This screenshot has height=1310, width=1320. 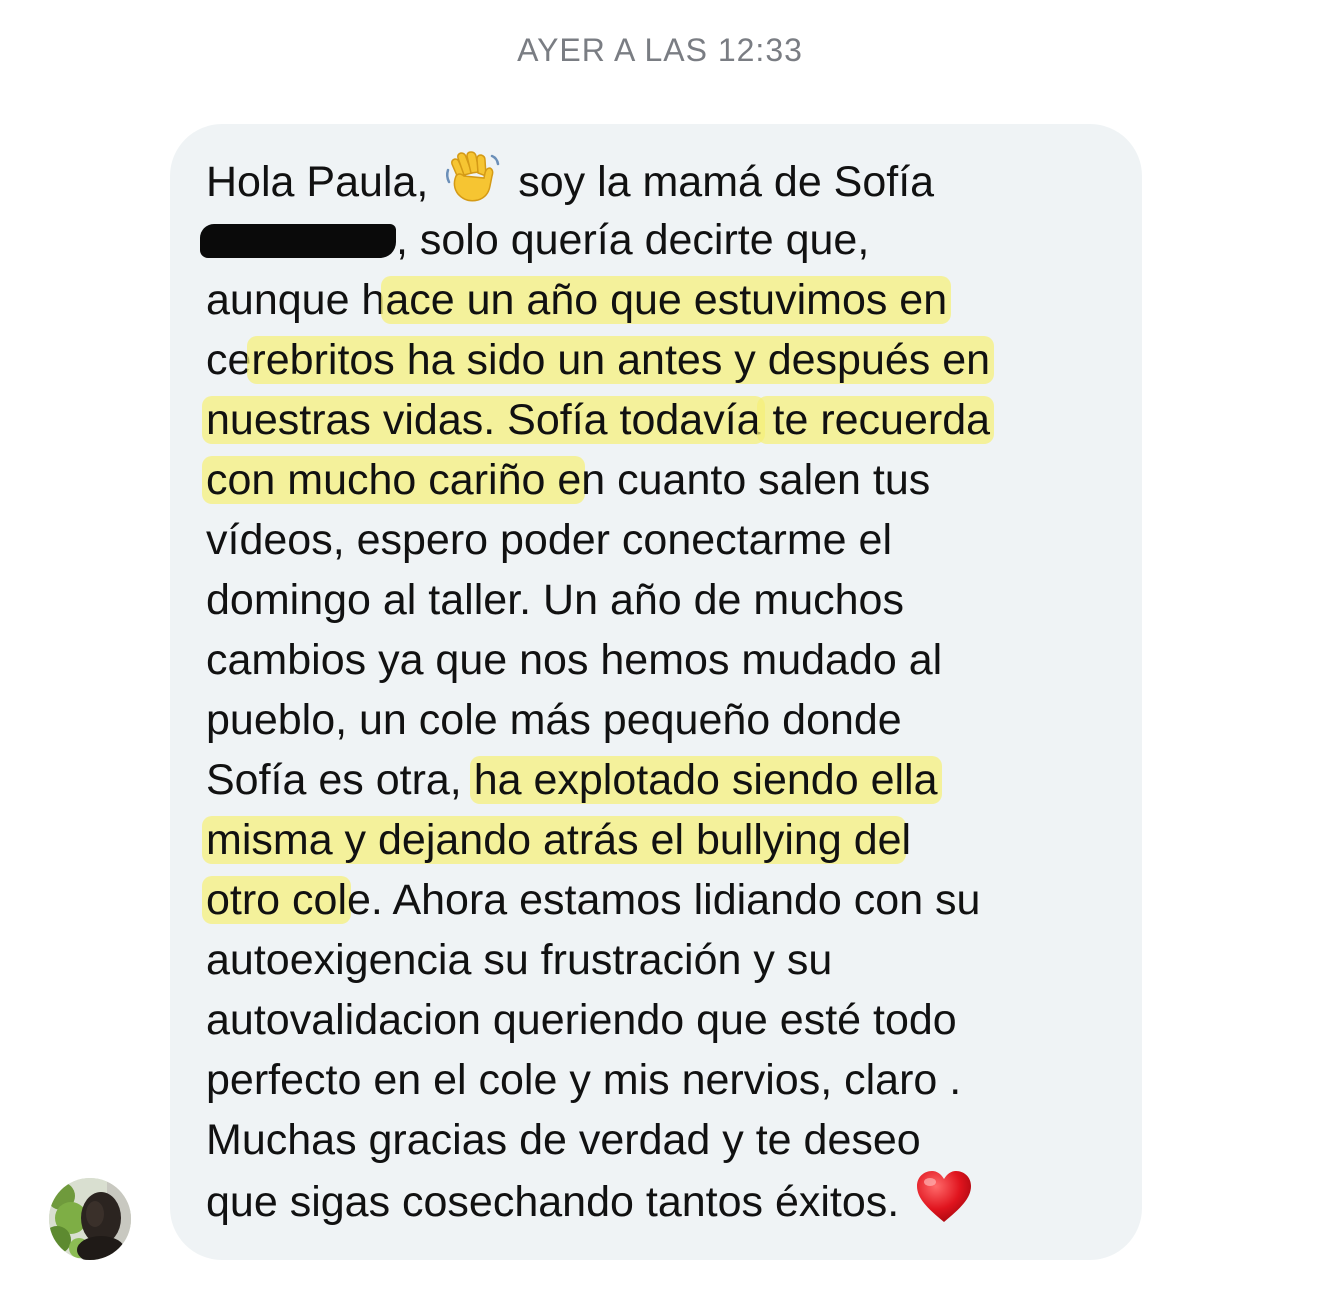 What do you see at coordinates (519, 960) in the screenshot?
I see `message-line: autoexigencia su frustración y su` at bounding box center [519, 960].